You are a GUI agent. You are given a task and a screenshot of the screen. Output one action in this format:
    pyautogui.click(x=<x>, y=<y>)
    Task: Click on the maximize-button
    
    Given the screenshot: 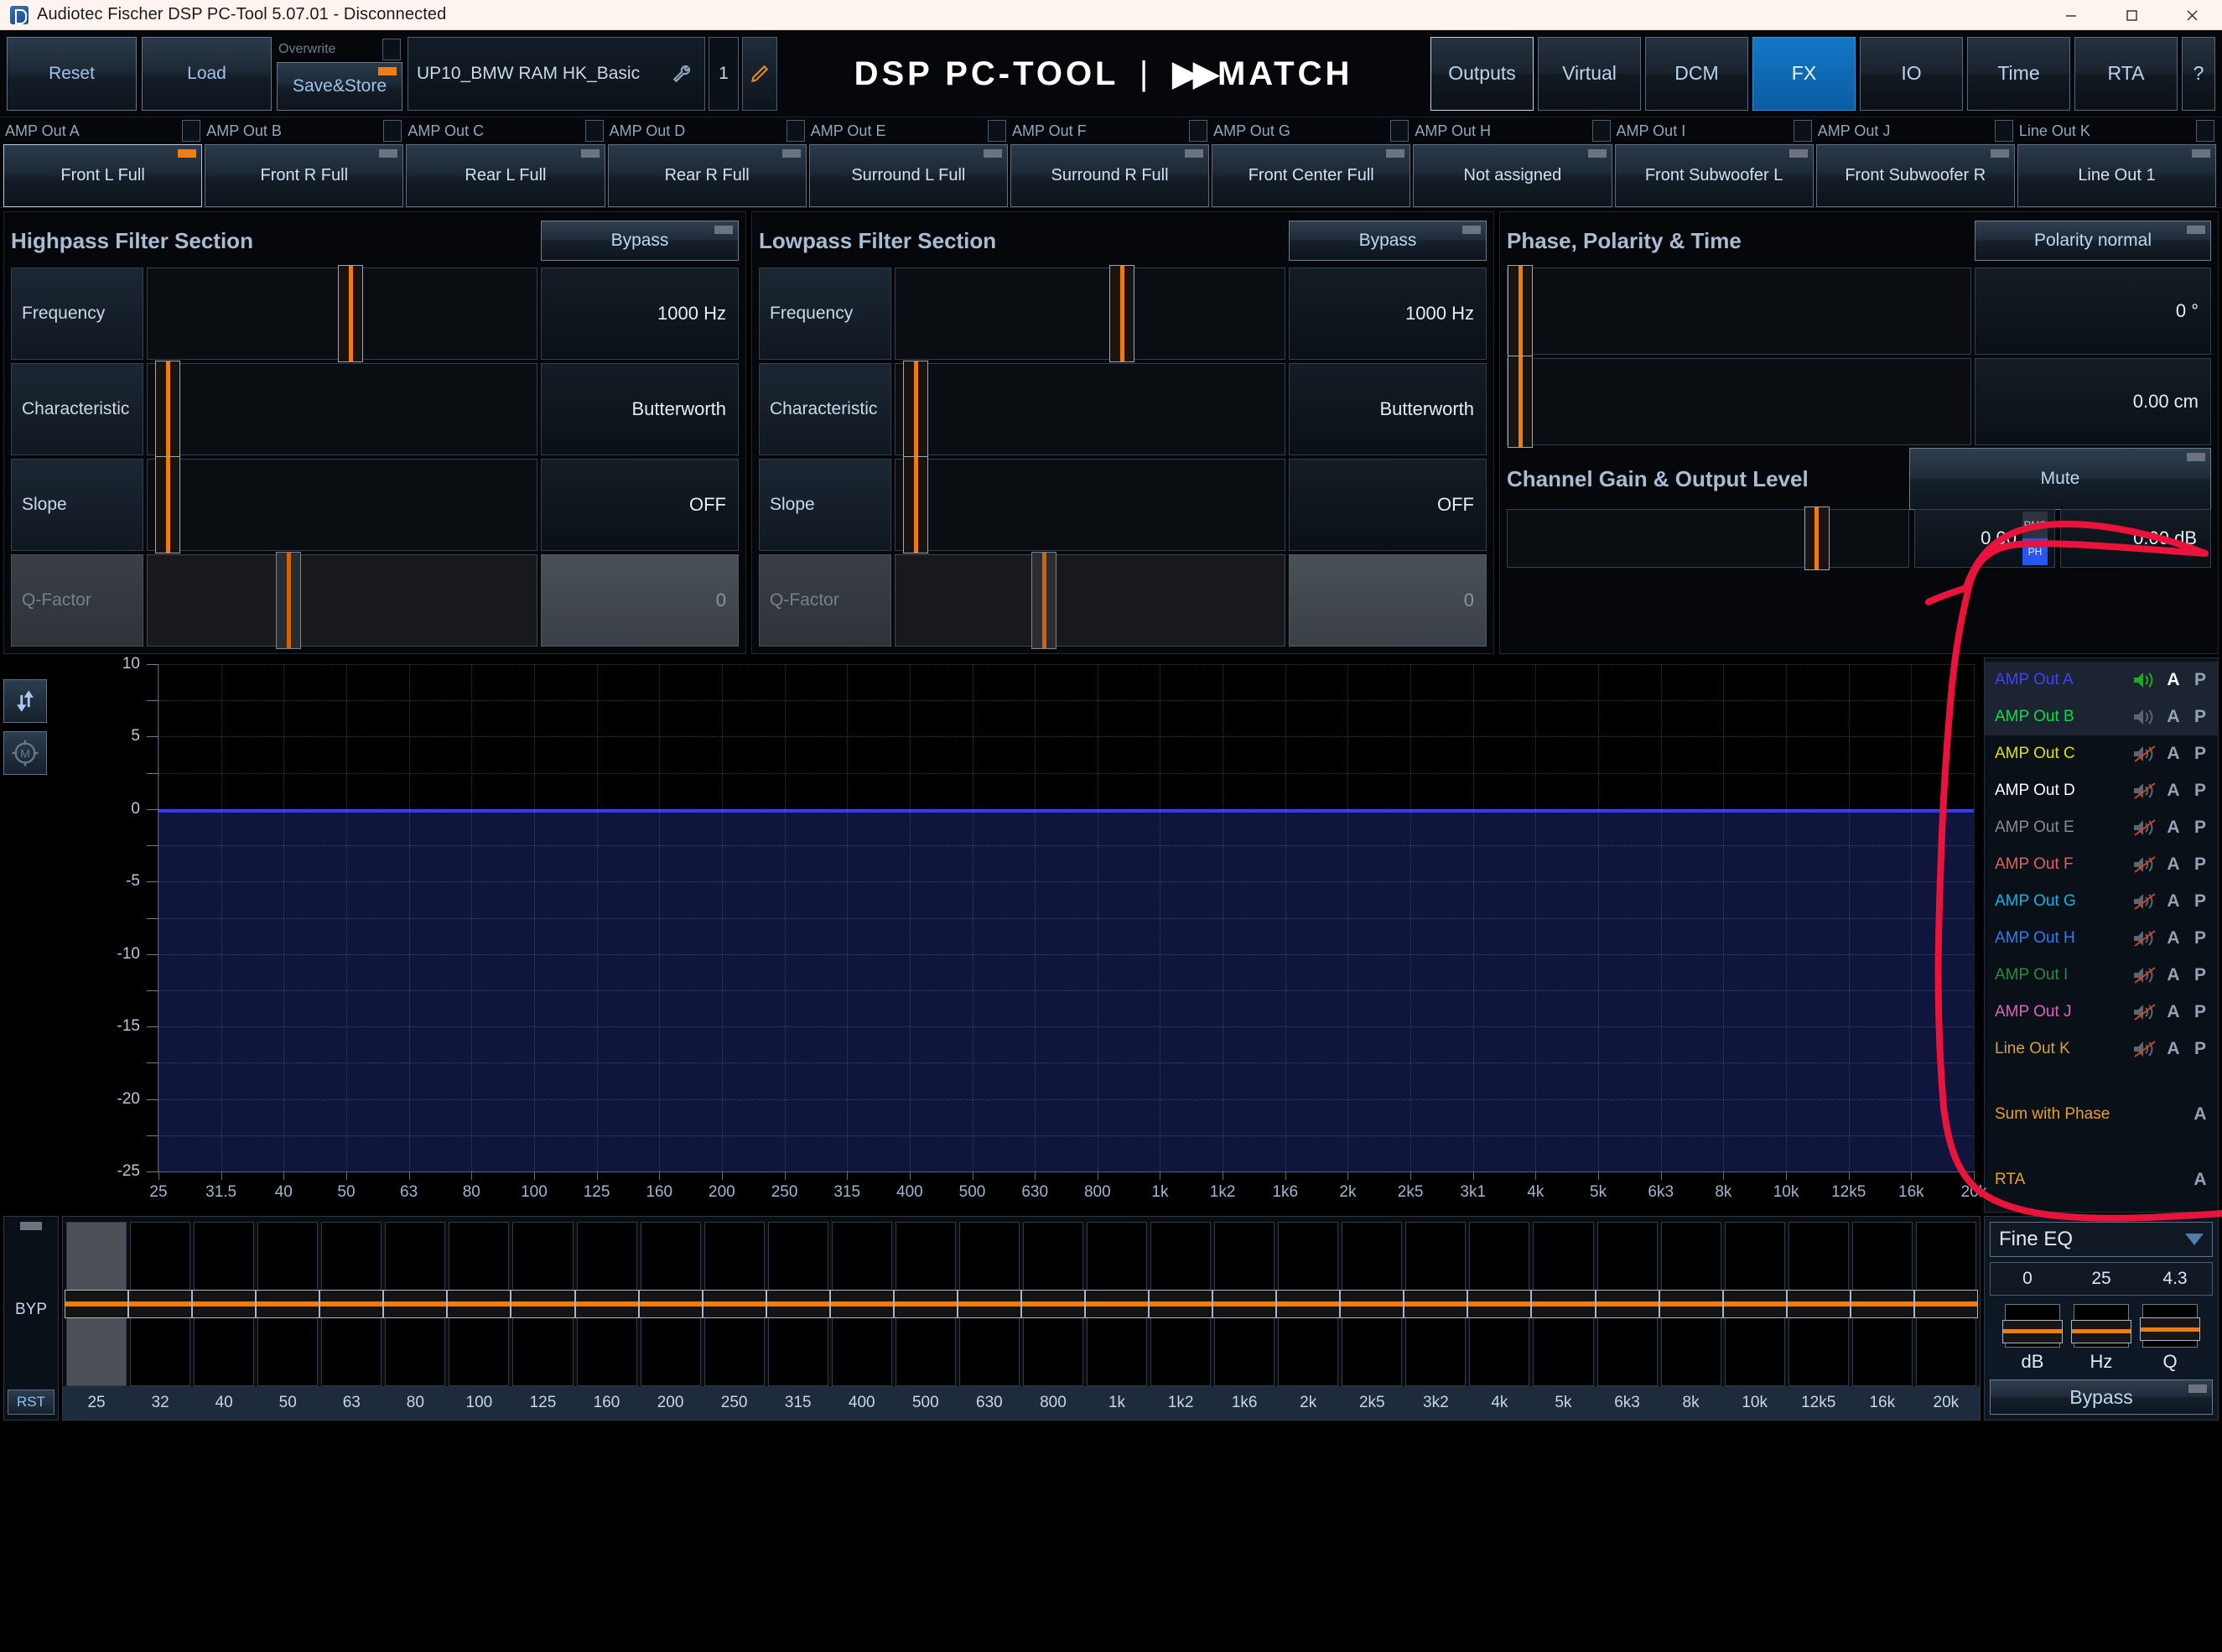 What is the action you would take?
    pyautogui.click(x=2131, y=15)
    